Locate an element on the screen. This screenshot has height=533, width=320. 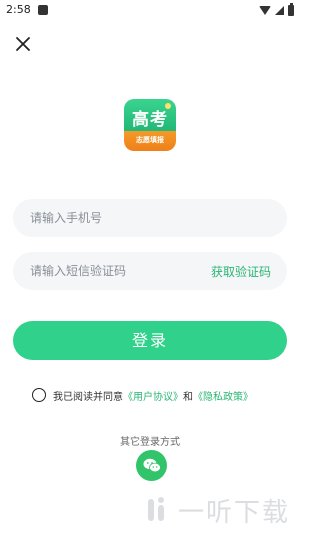
phone-input is located at coordinates (115, 218).